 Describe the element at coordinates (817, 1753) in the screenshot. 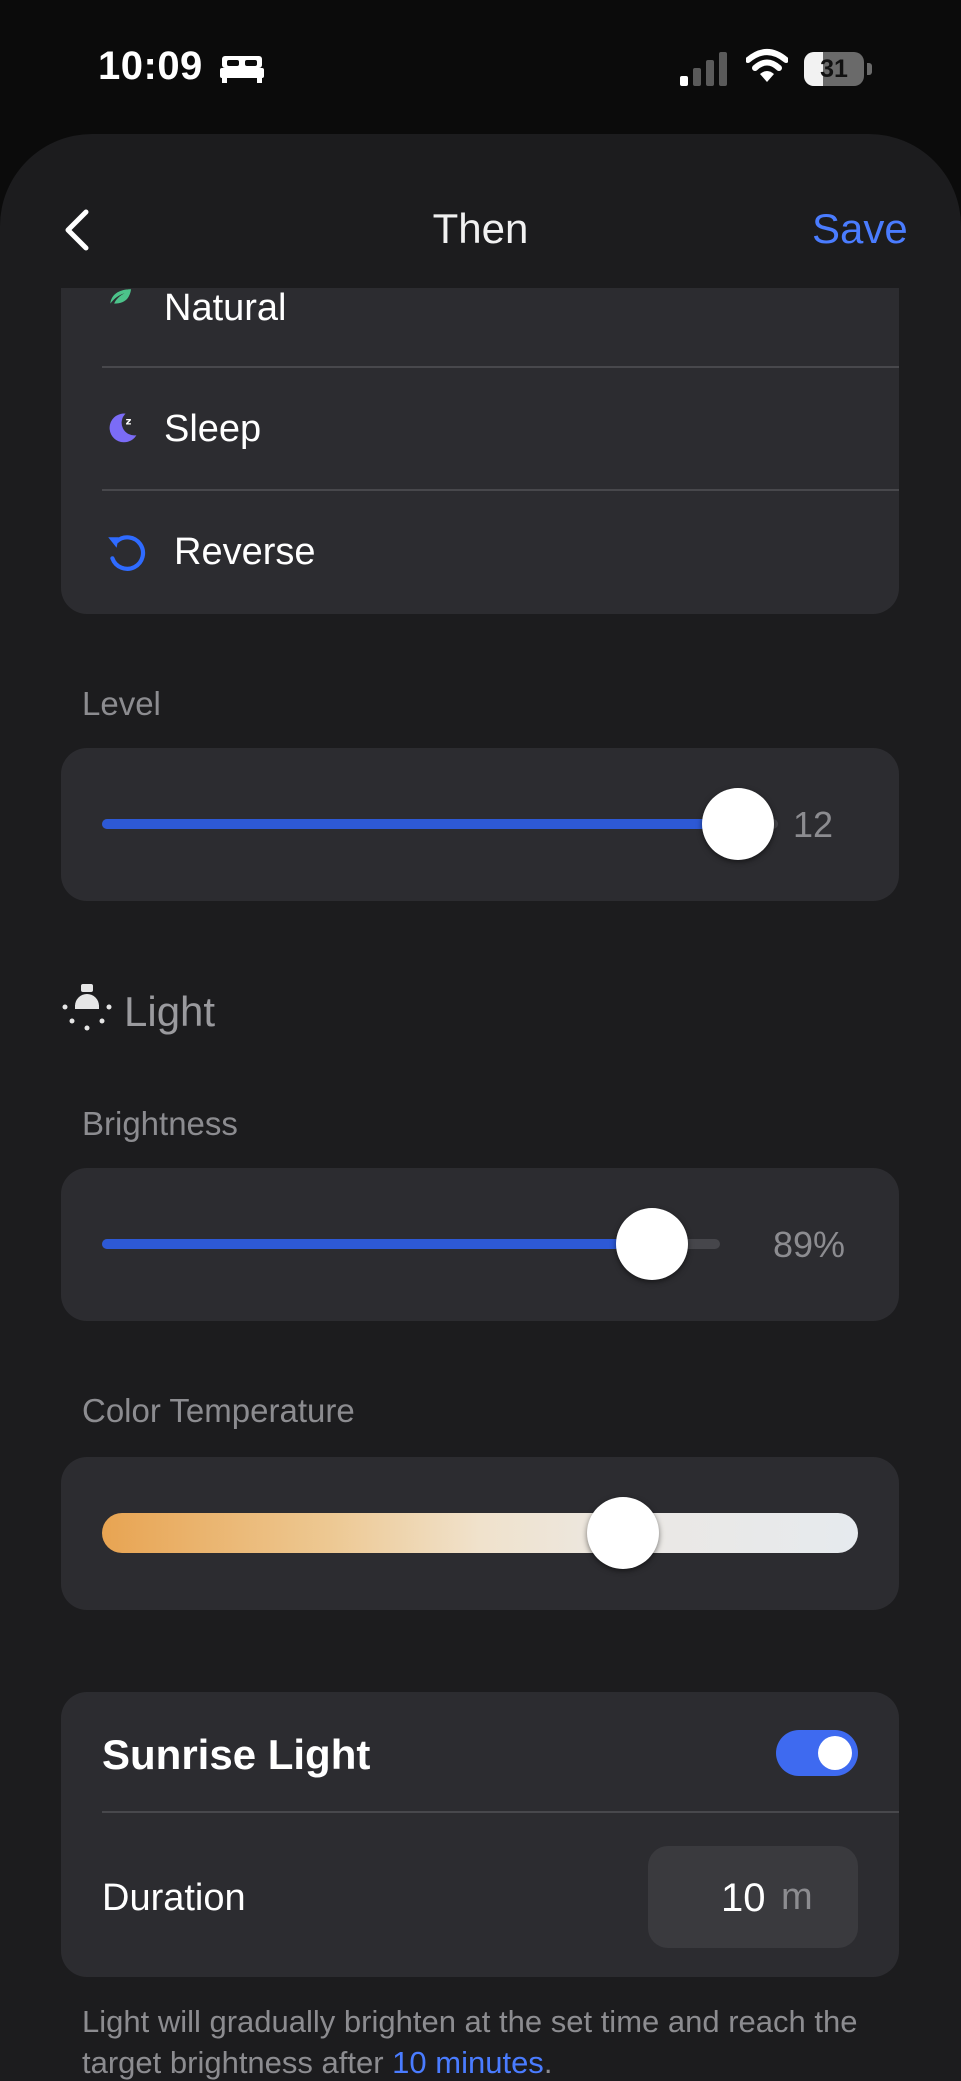

I see `sunrise-light-toggle` at that location.